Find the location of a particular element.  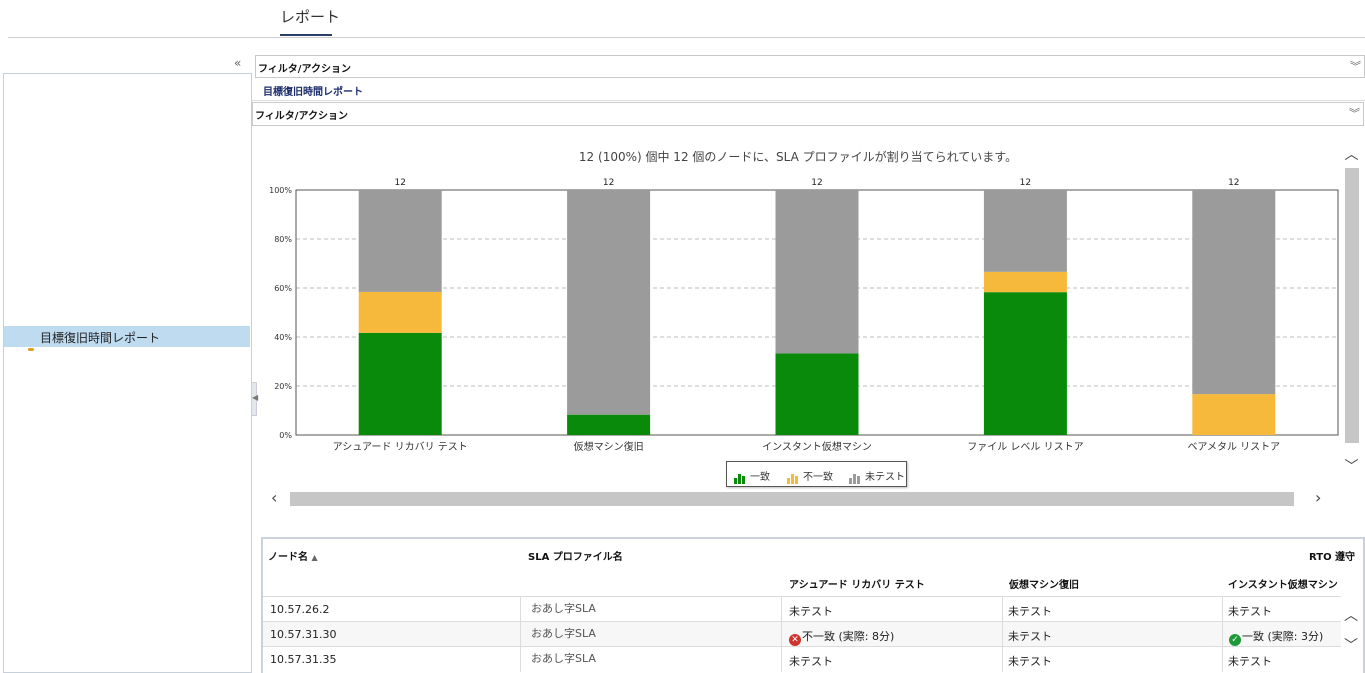

column-header-label: ノード名 is located at coordinates (288, 557).